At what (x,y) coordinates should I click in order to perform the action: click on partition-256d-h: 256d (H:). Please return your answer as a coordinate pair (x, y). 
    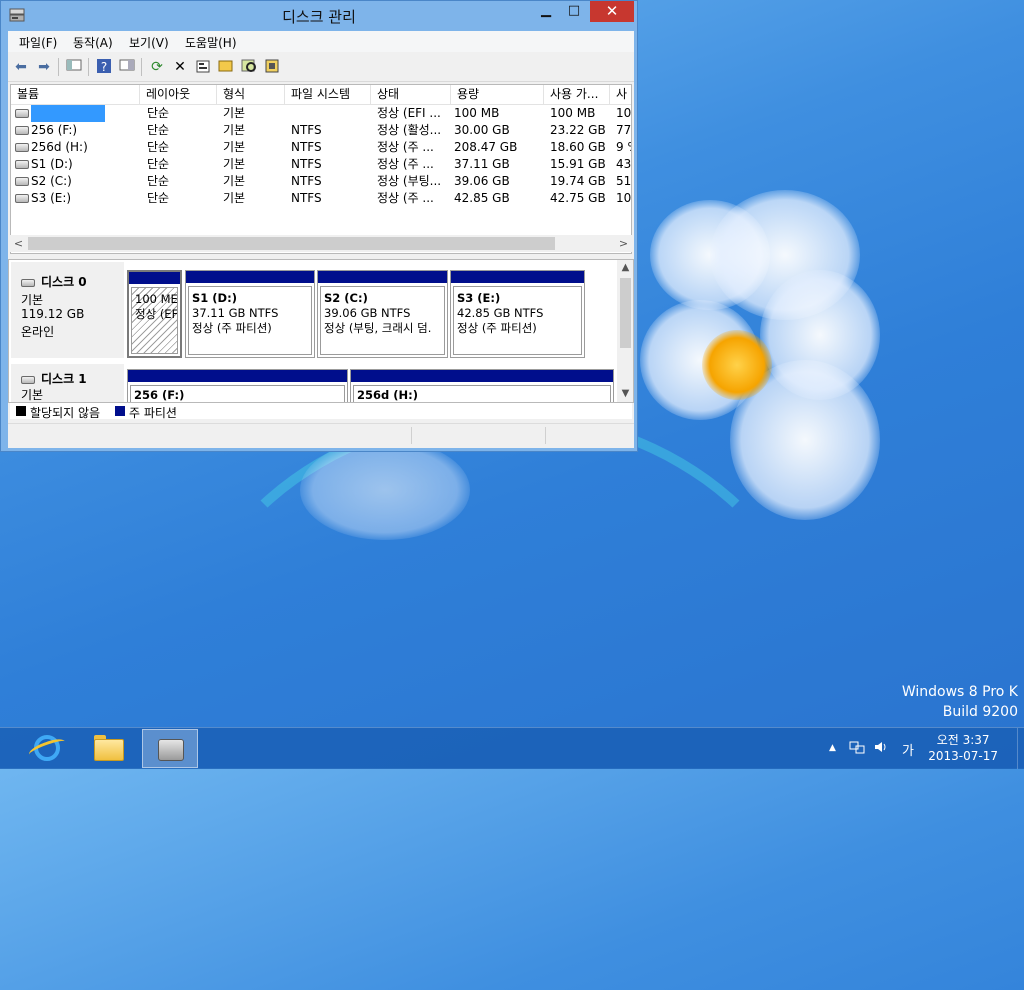
    Looking at the image, I should click on (482, 385).